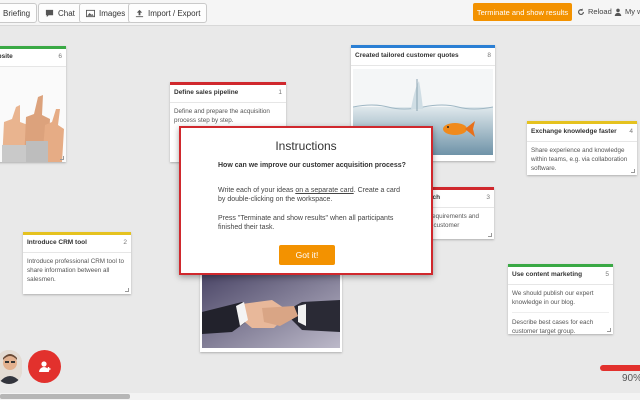 The width and height of the screenshot is (640, 400). What do you see at coordinates (618, 12) in the screenshot?
I see `user-icon` at bounding box center [618, 12].